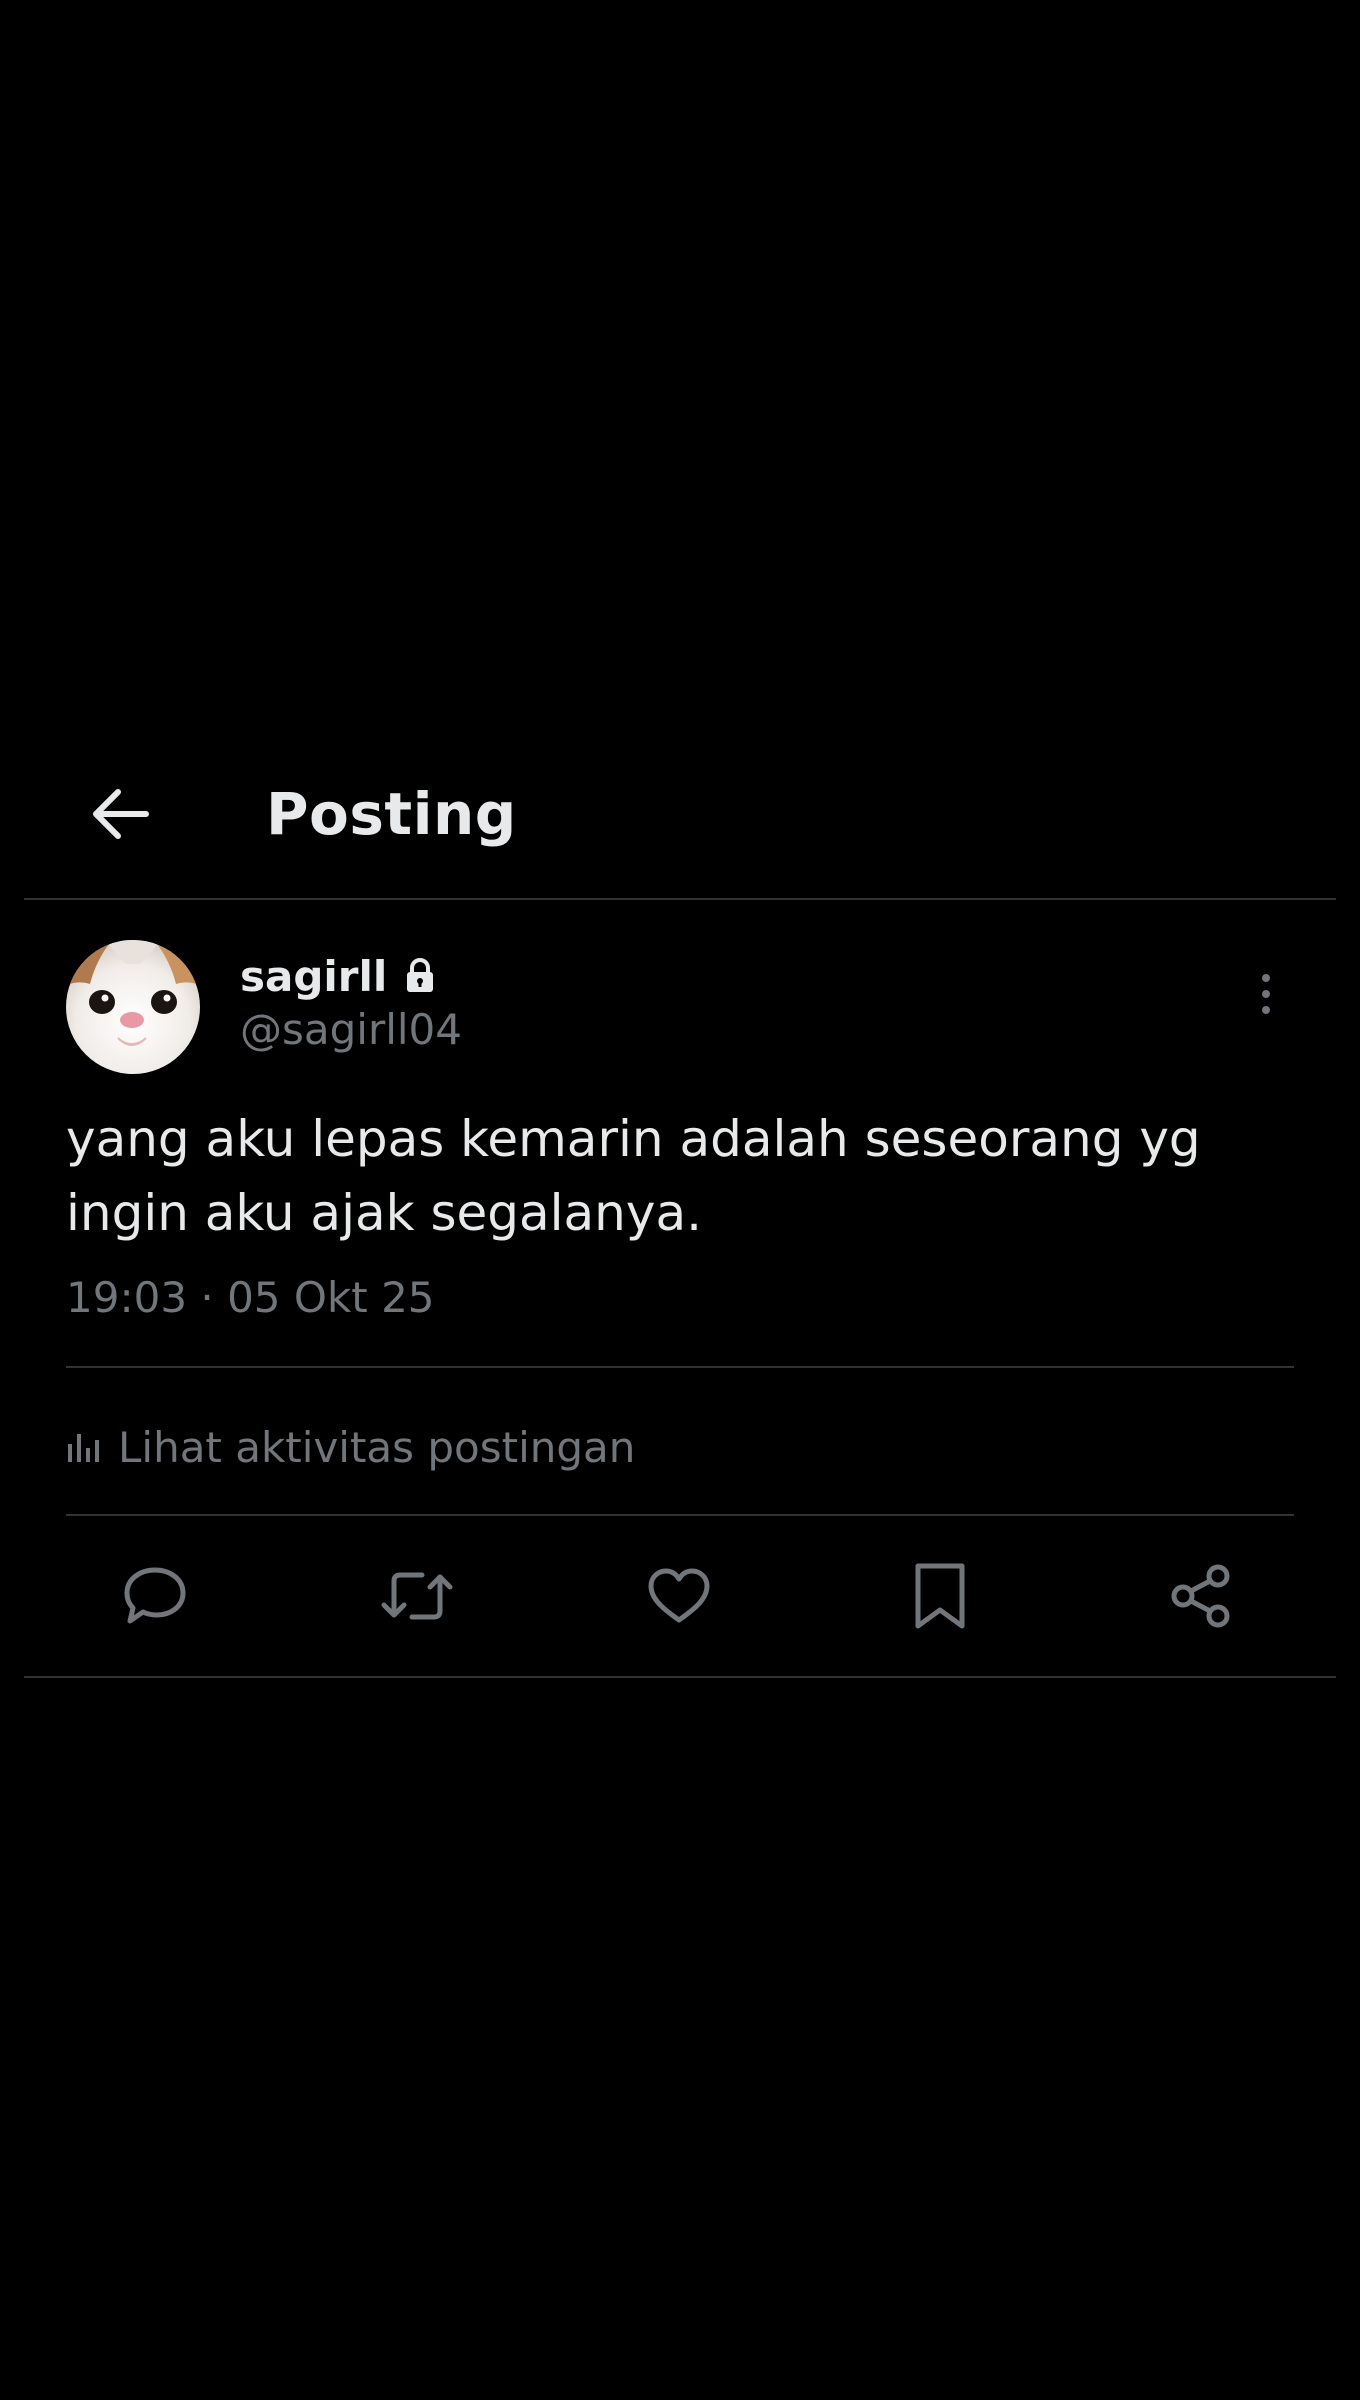  Describe the element at coordinates (680, 1515) in the screenshot. I see `activity-divider` at that location.